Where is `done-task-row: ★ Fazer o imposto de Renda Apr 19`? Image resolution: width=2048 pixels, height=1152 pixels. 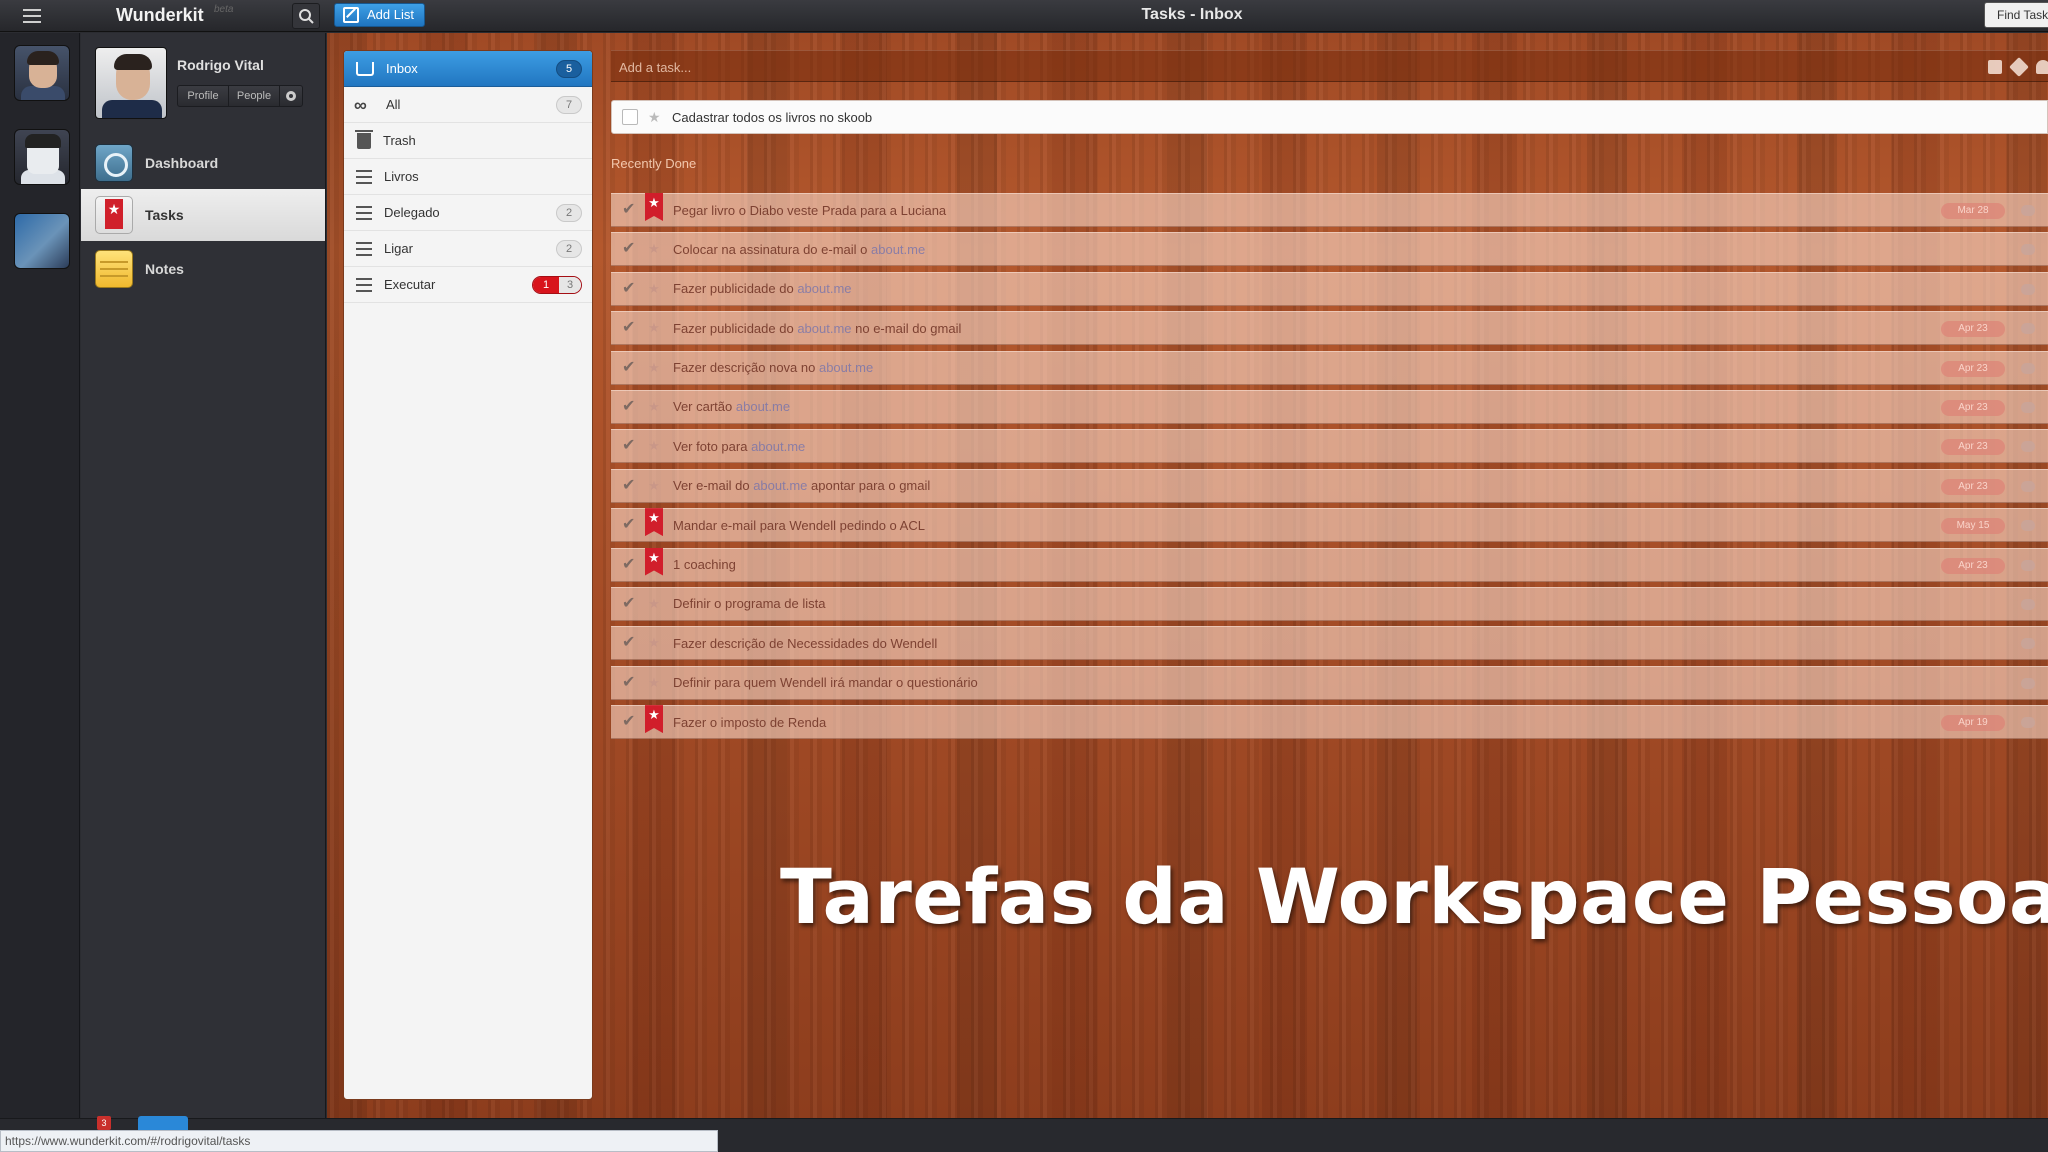 done-task-row: ★ Fazer o imposto de Renda Apr 19 is located at coordinates (1329, 722).